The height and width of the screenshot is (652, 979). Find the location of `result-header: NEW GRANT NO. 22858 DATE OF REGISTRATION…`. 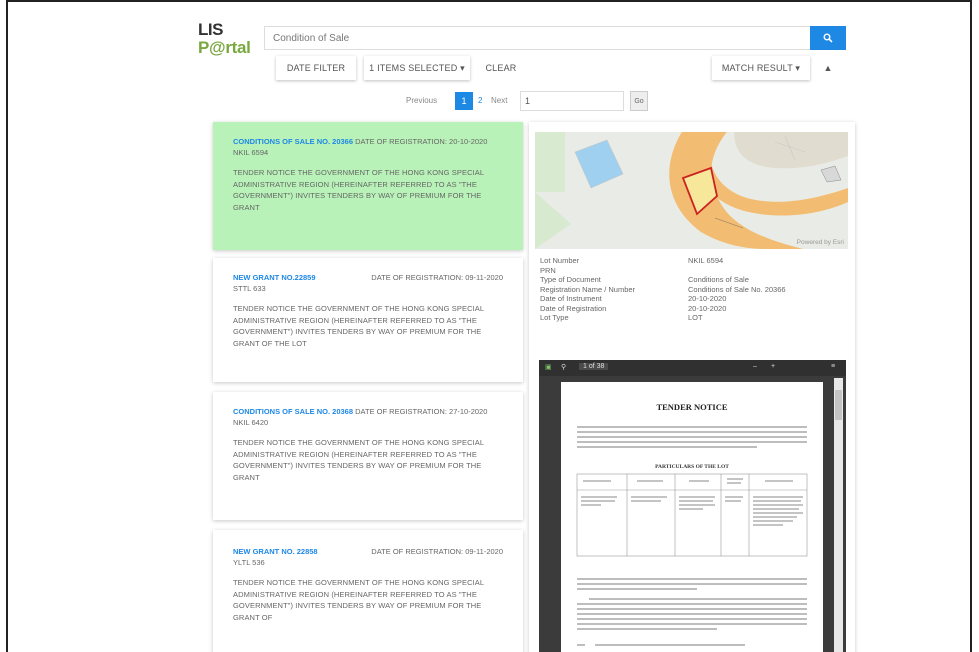

result-header: NEW GRANT NO. 22858 DATE OF REGISTRATION… is located at coordinates (368, 551).